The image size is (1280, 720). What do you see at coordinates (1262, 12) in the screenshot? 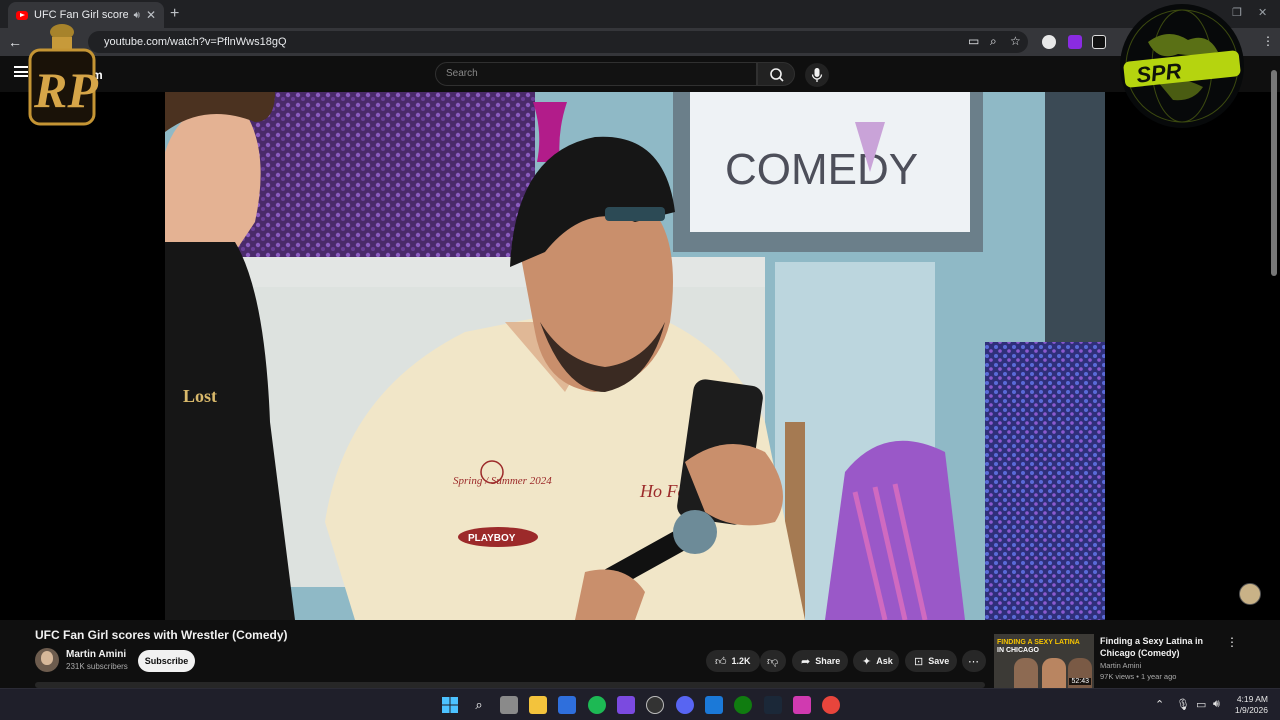
I see `close-window-icon: ✕` at bounding box center [1262, 12].